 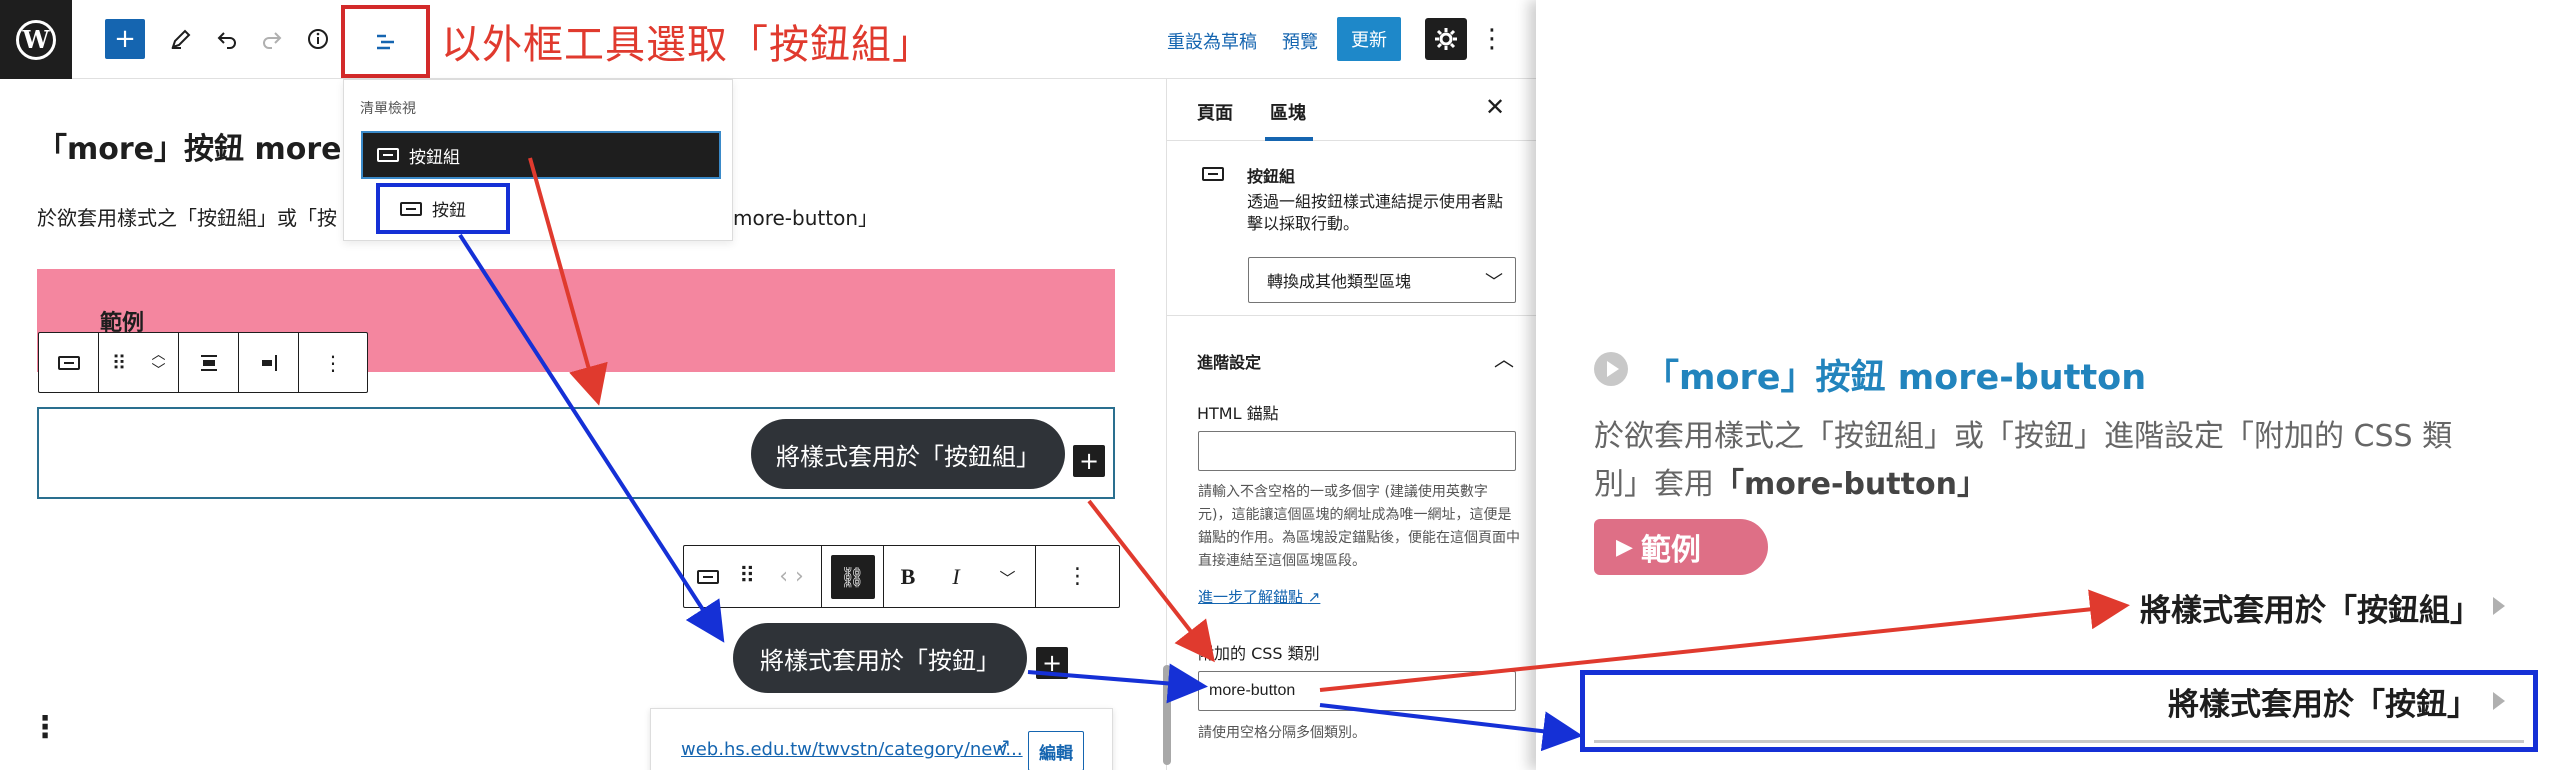 I want to click on preview-paragraph-line1: 於欲套用樣式之「按鈕組」或「按鈕」進階設定「附加的 CSS 類, so click(x=2023, y=436).